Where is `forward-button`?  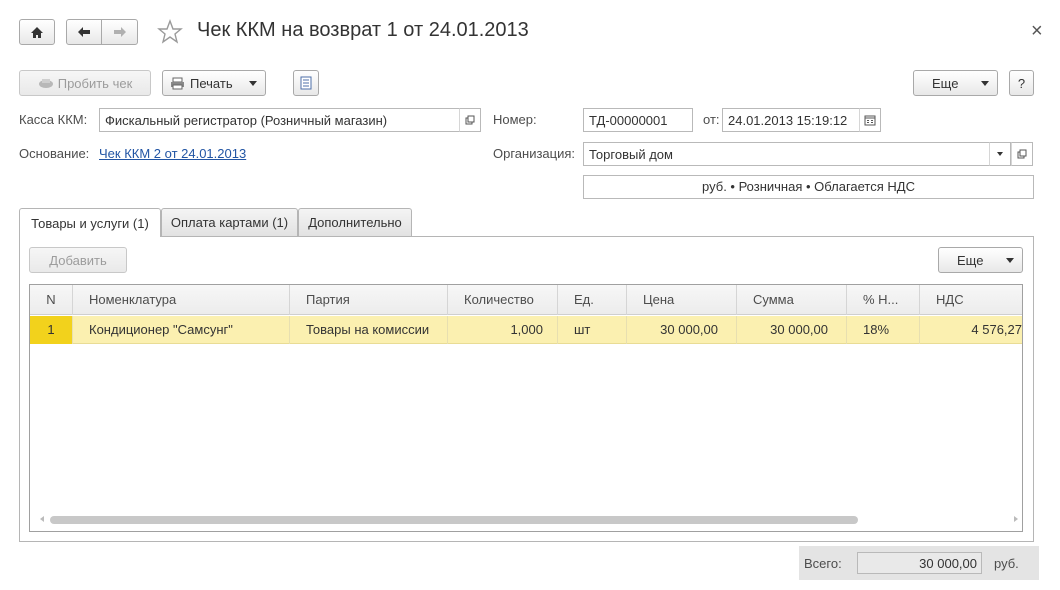
forward-button is located at coordinates (119, 32).